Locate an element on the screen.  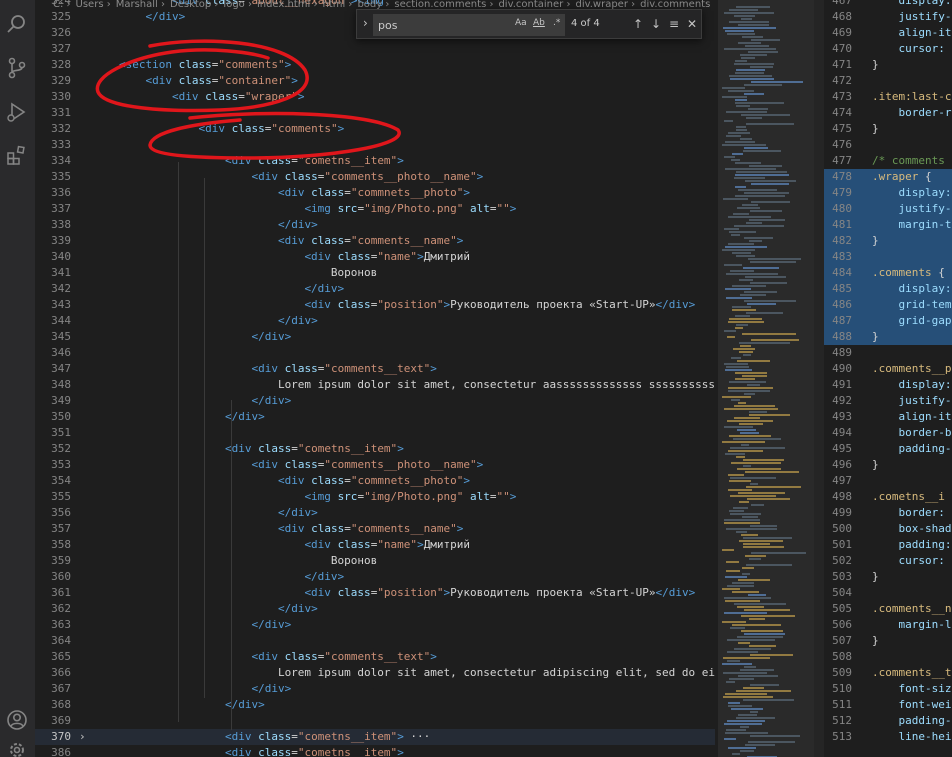
code-line: 345 </div> is located at coordinates (375, 337).